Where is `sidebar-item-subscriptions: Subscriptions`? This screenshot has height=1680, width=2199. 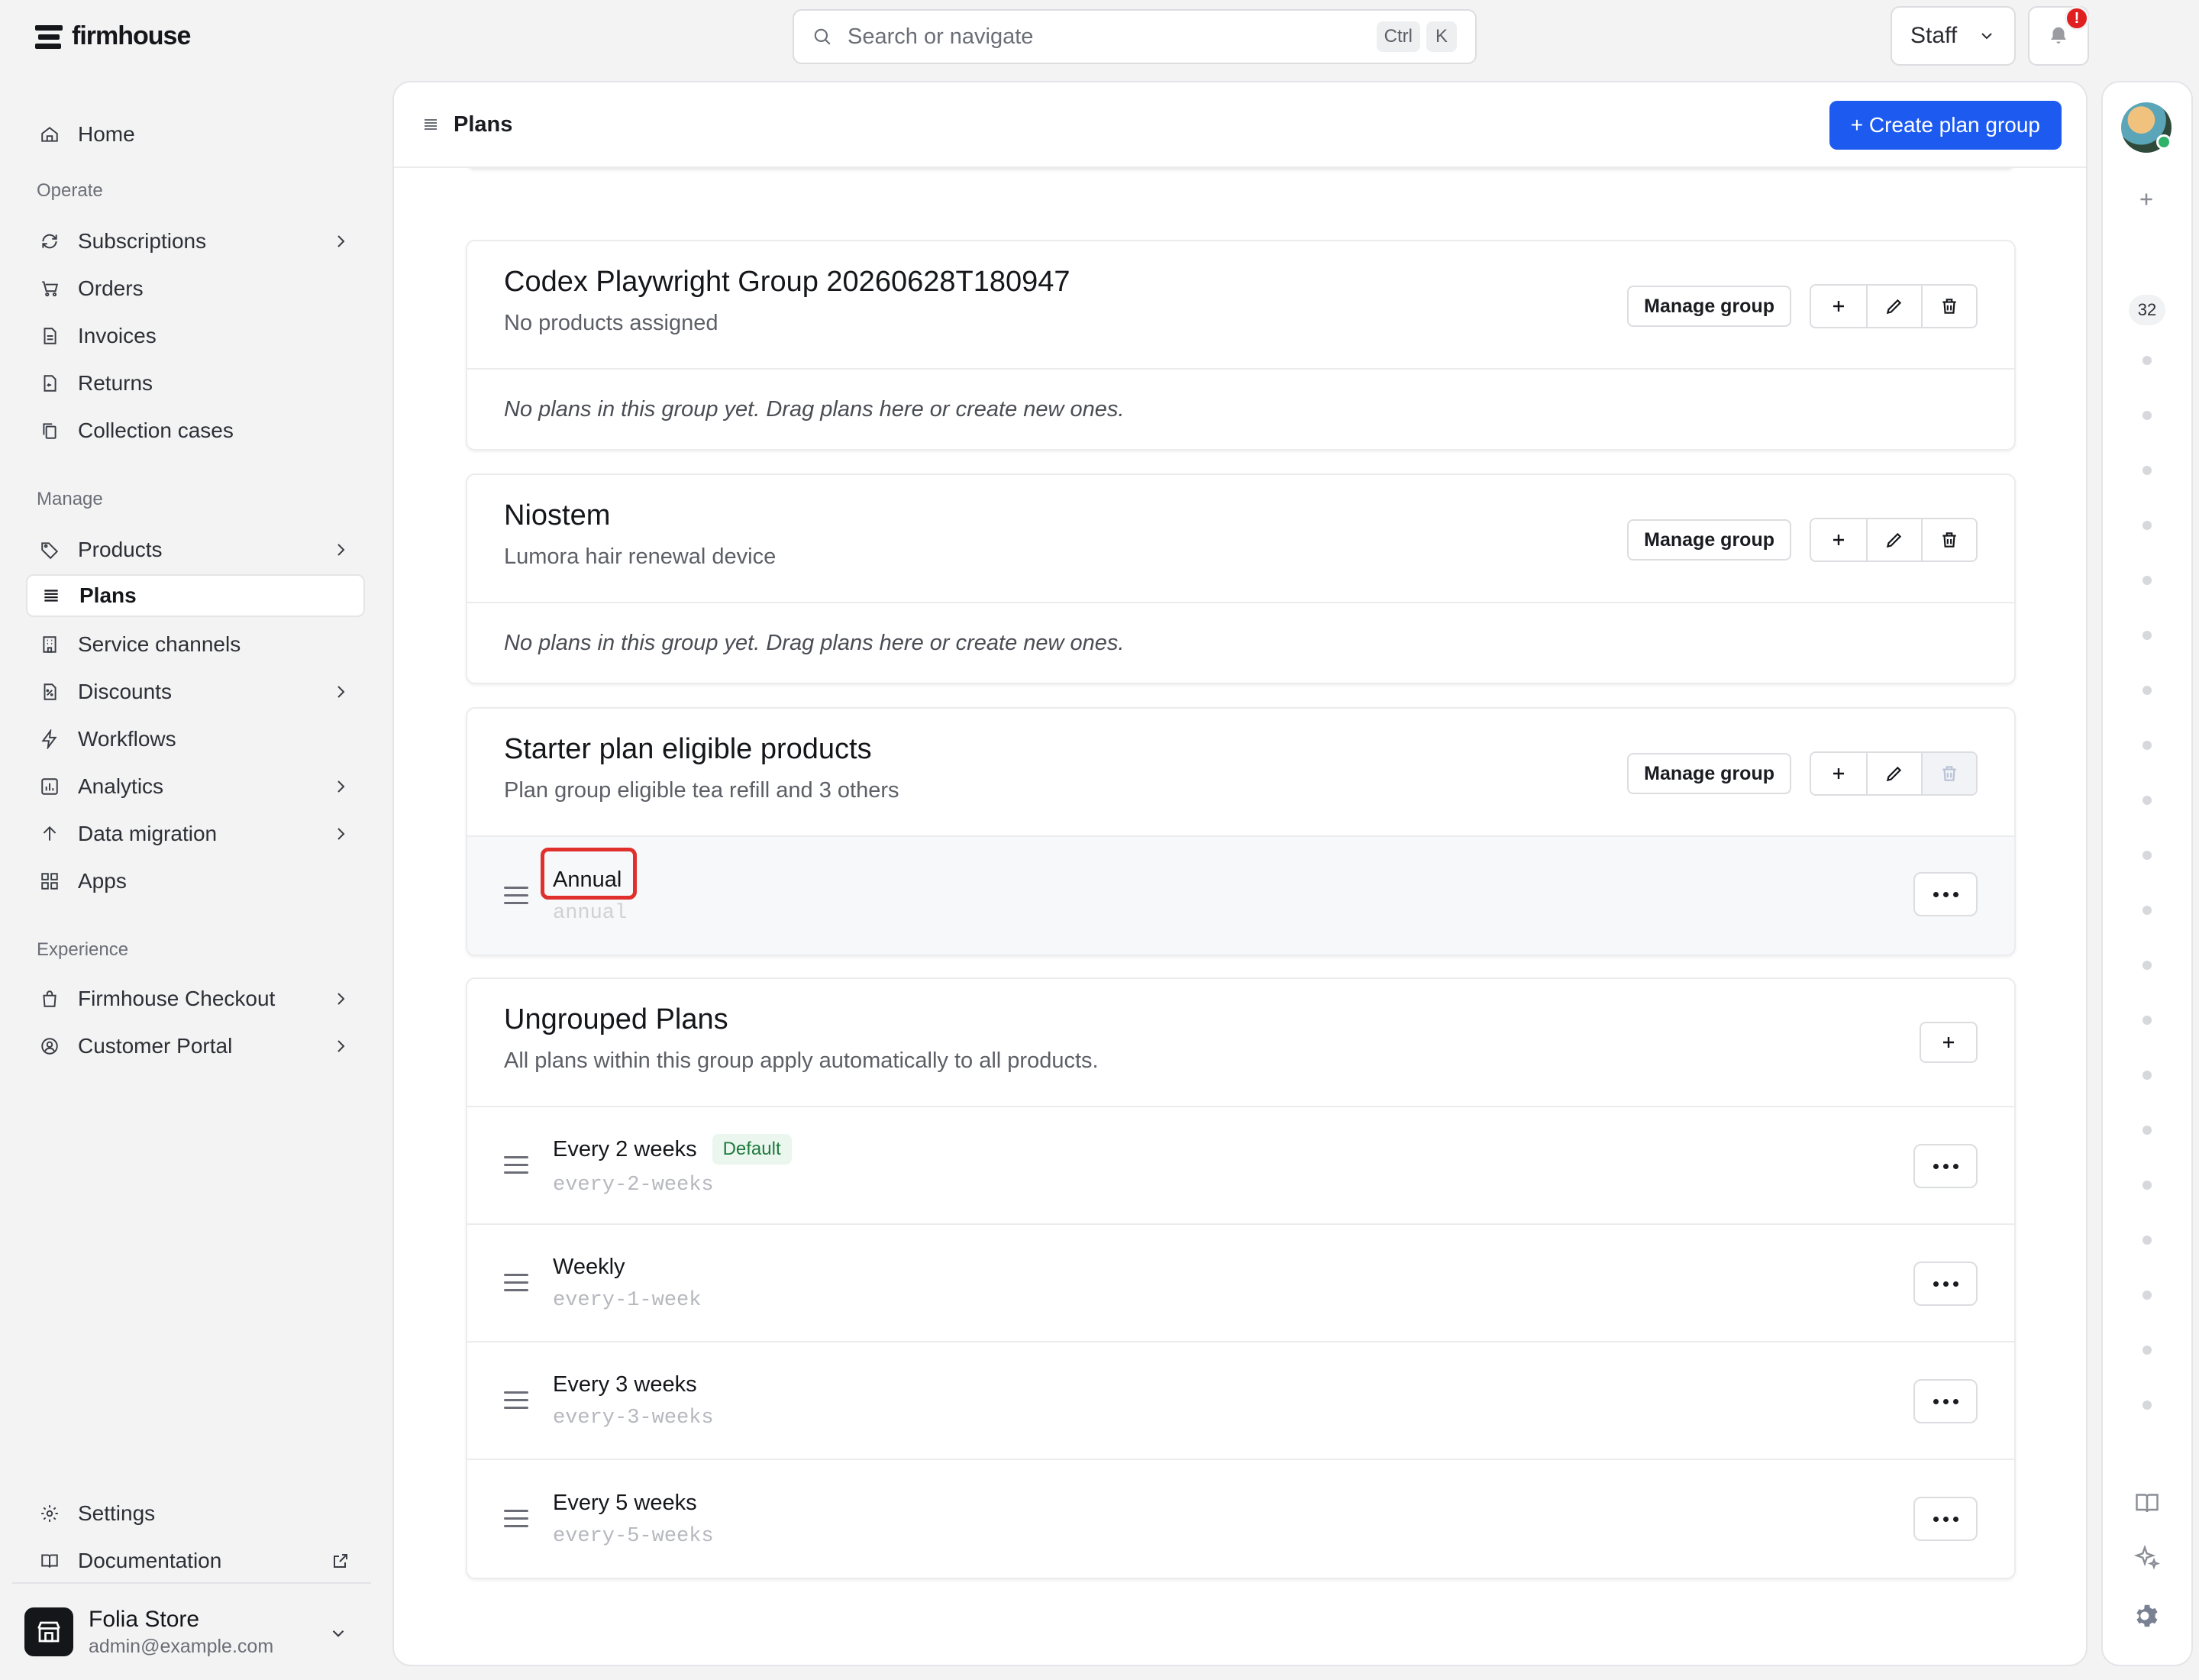 sidebar-item-subscriptions: Subscriptions is located at coordinates (196, 241).